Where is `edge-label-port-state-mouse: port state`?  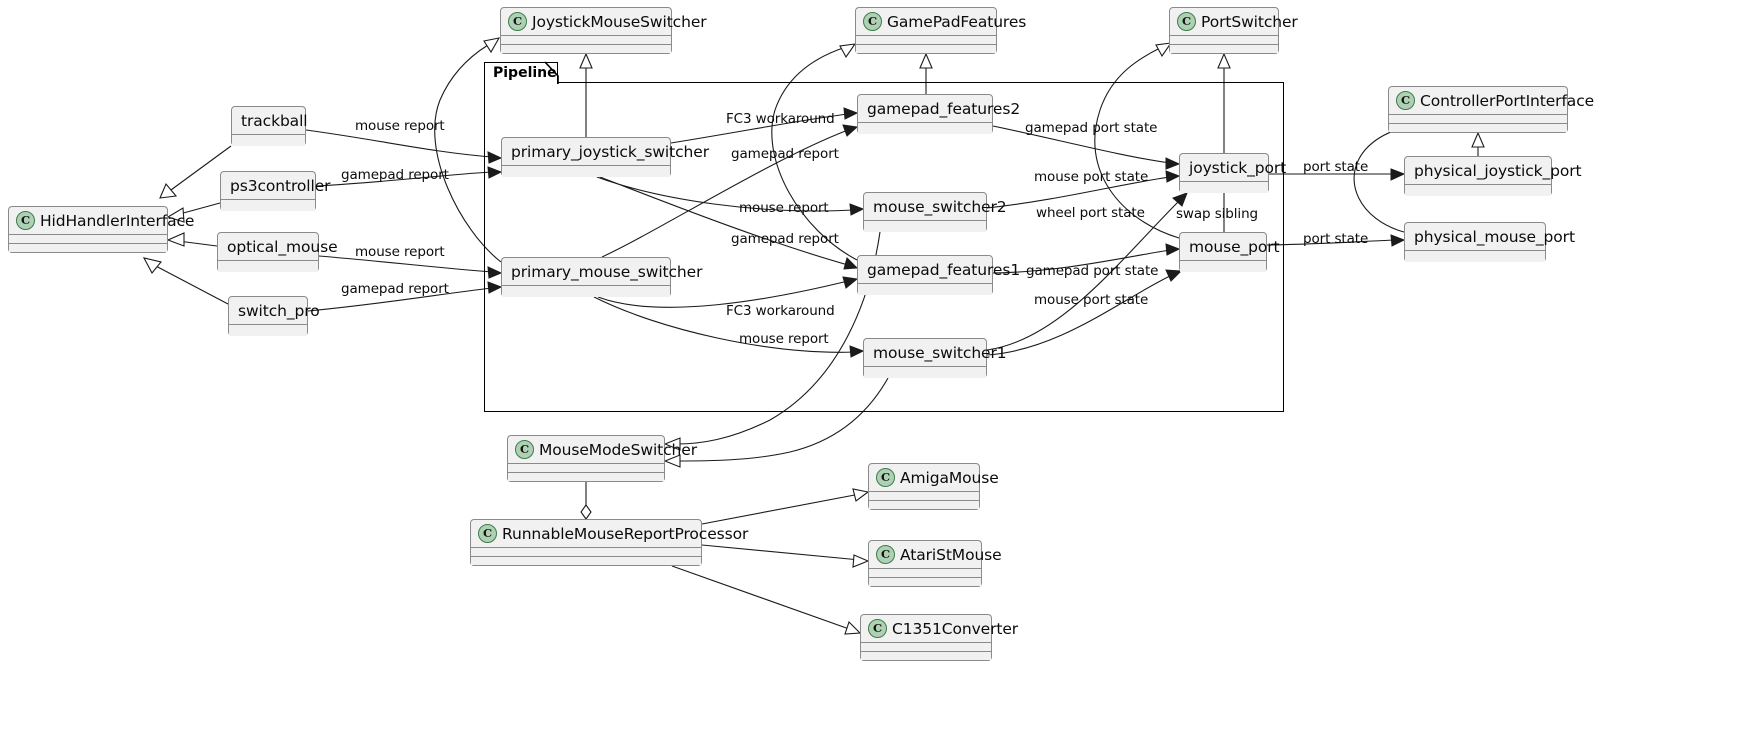 edge-label-port-state-mouse: port state is located at coordinates (1336, 239).